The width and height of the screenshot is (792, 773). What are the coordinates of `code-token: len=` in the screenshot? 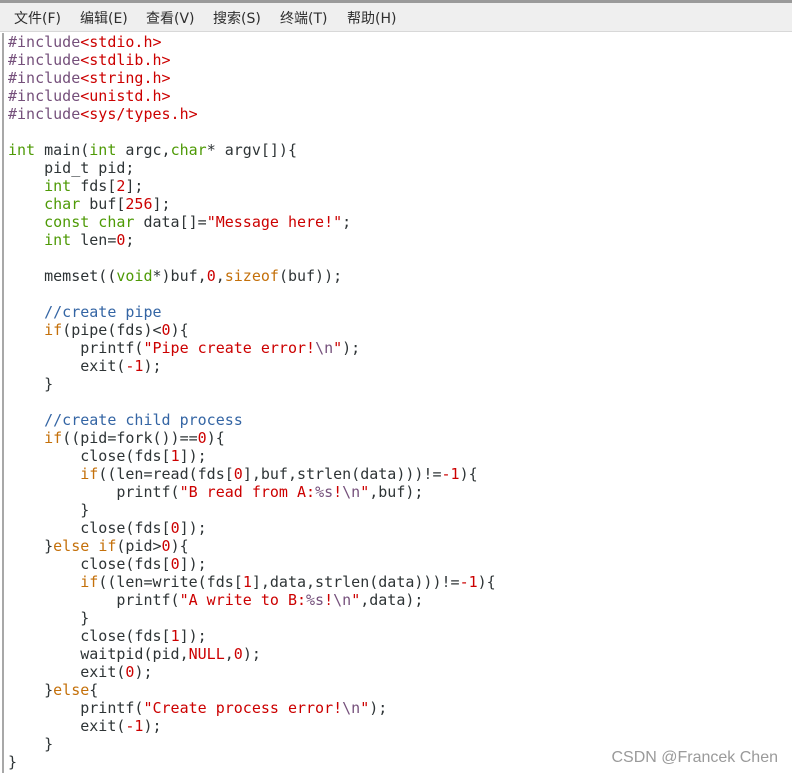 It's located at (94, 240).